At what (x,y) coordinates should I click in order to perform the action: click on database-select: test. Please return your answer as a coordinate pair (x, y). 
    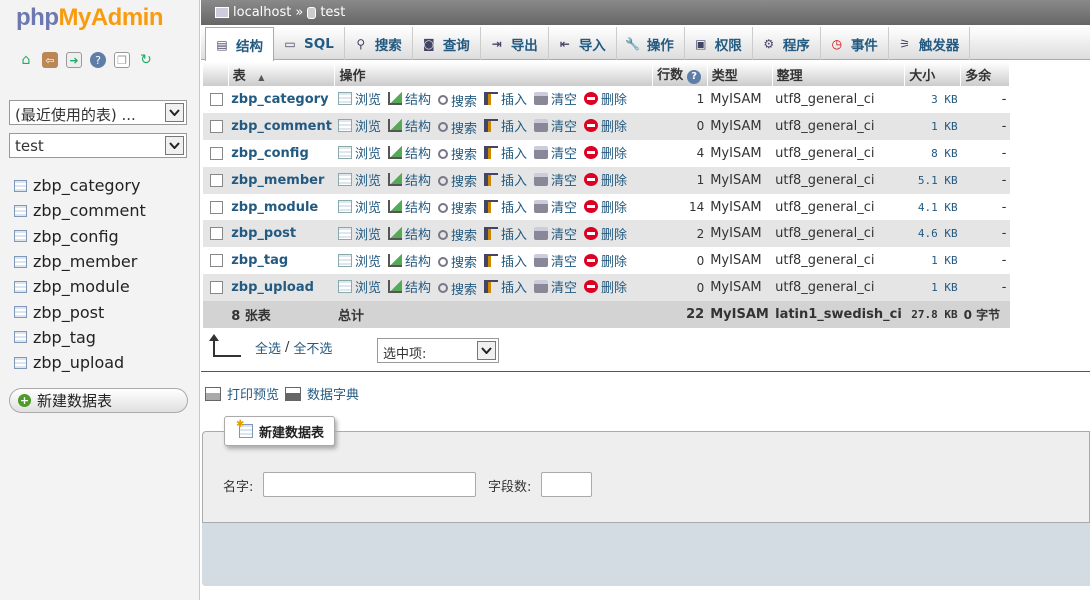
    Looking at the image, I should click on (98, 145).